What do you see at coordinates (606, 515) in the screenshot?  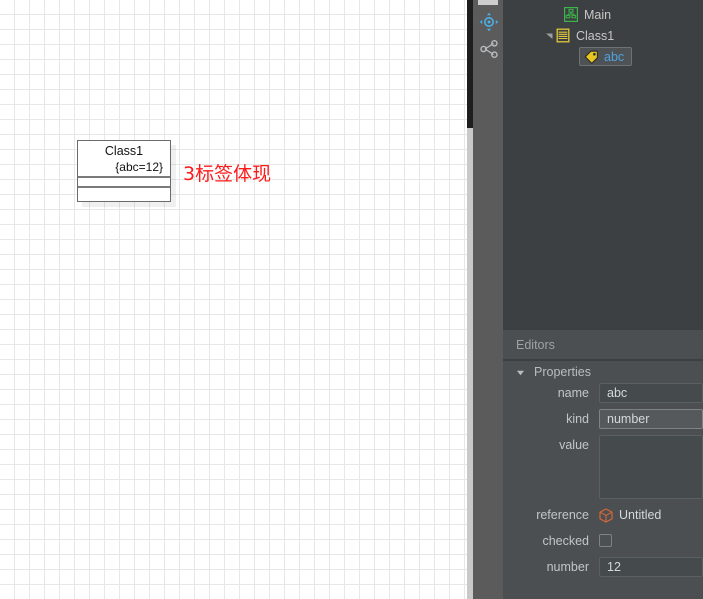 I see `cube-icon` at bounding box center [606, 515].